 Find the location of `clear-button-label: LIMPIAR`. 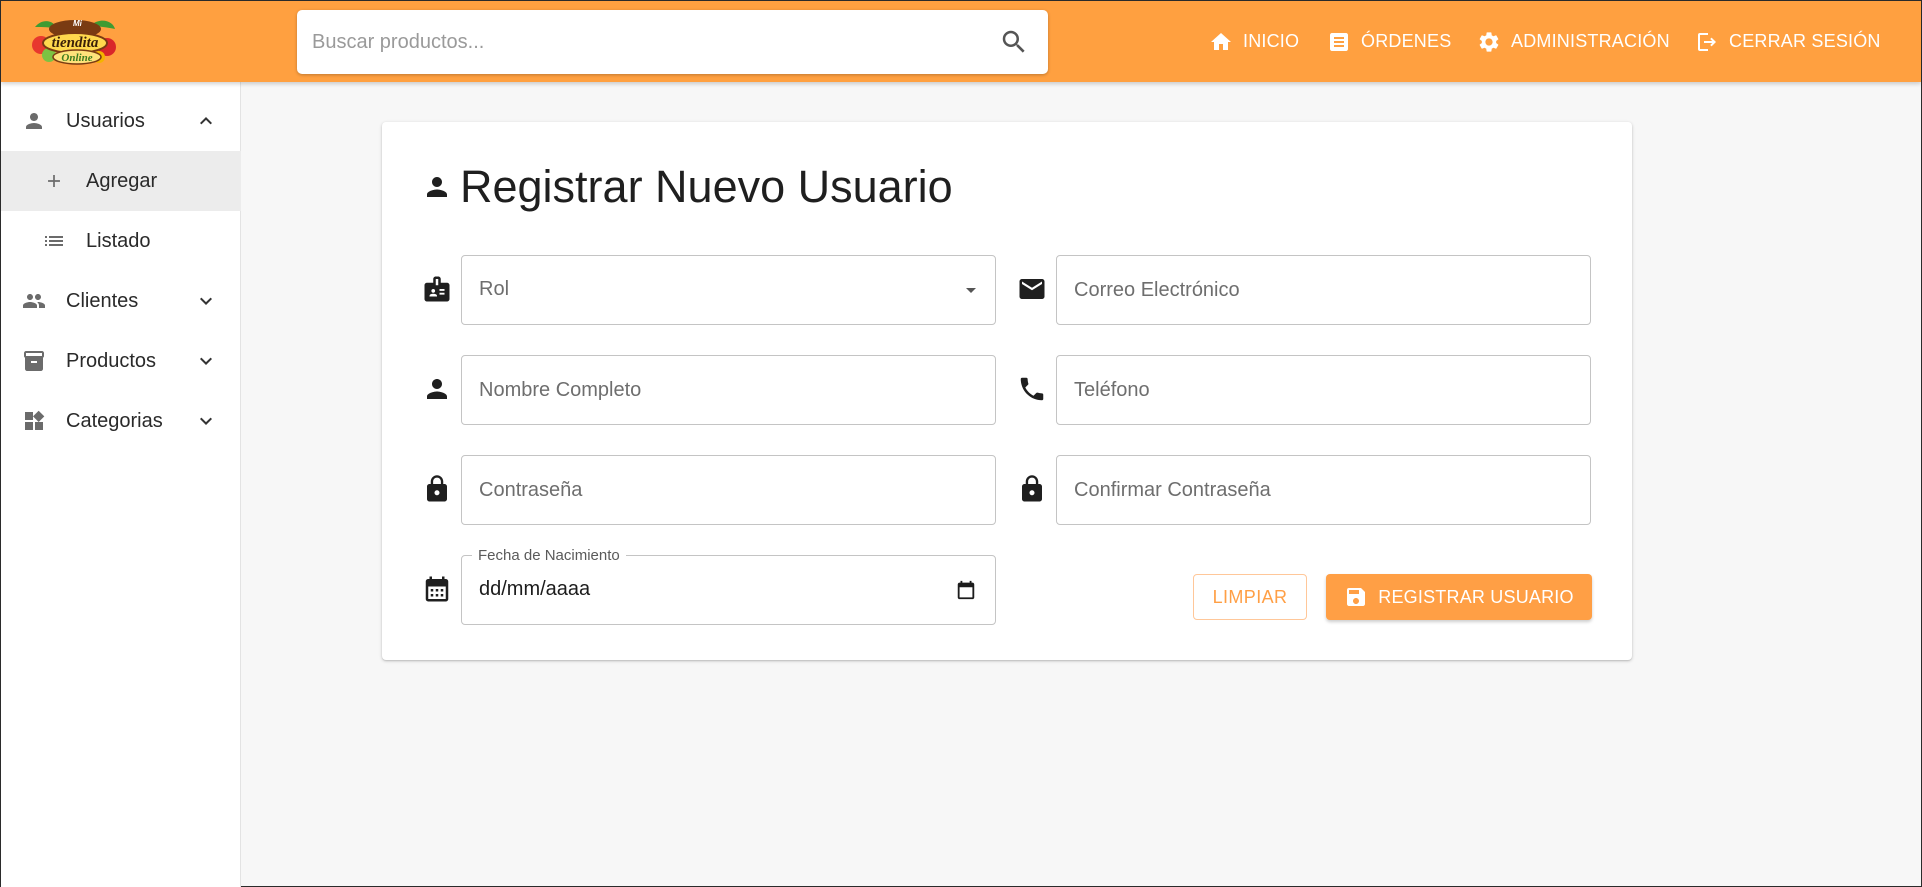

clear-button-label: LIMPIAR is located at coordinates (1250, 596).